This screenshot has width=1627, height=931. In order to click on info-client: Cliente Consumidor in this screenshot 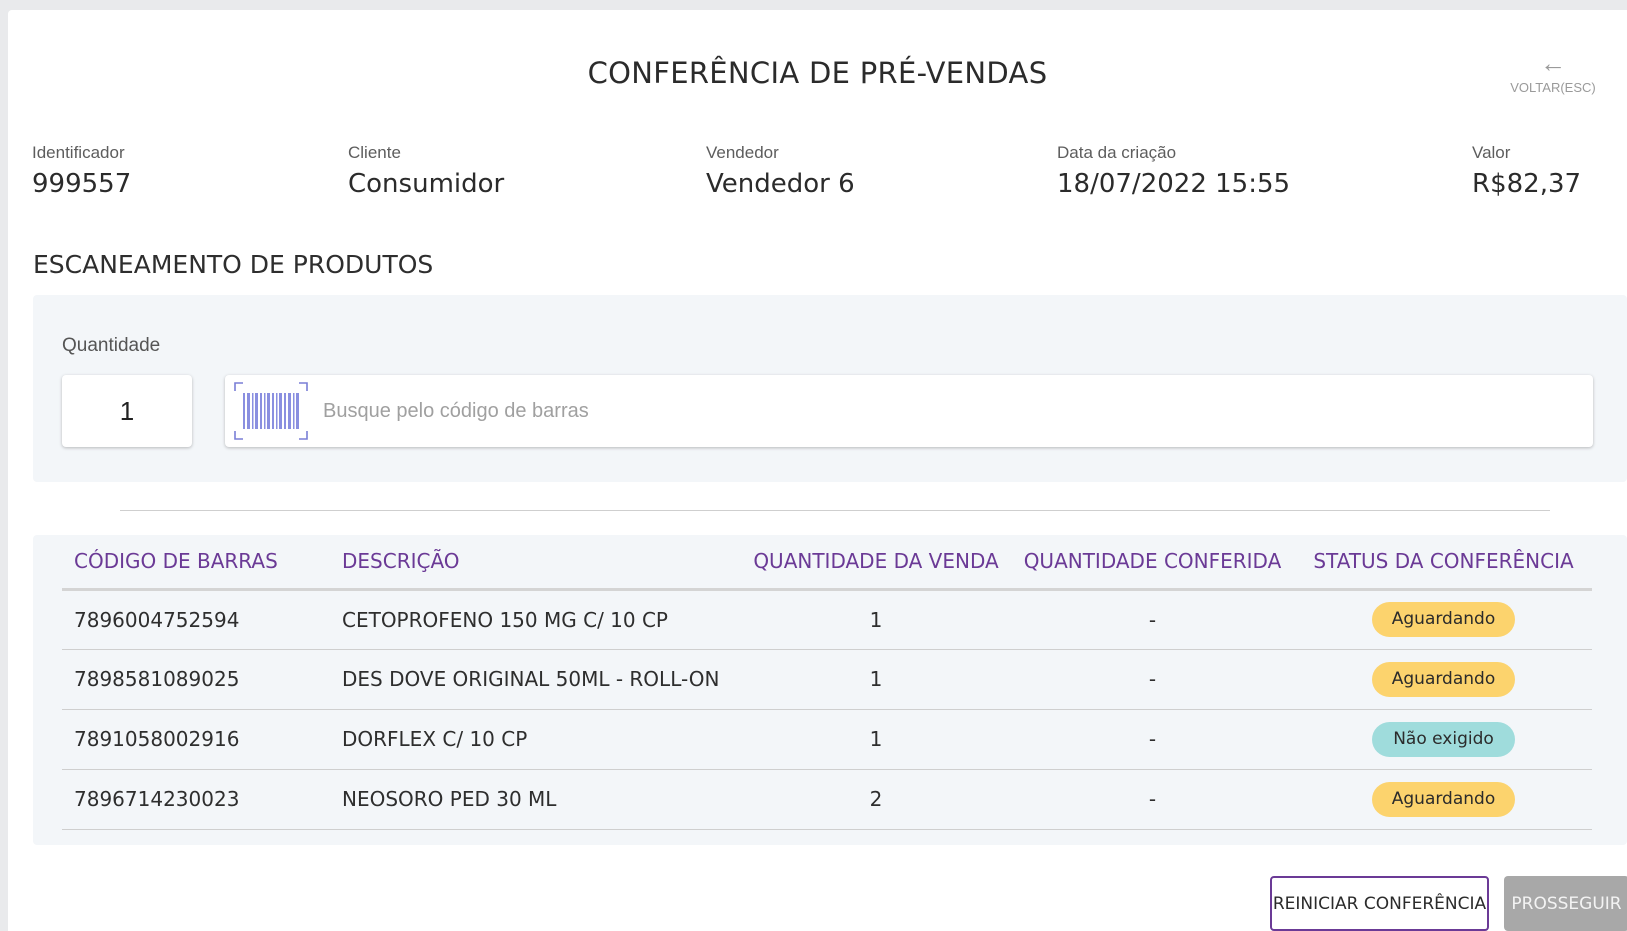, I will do `click(426, 171)`.